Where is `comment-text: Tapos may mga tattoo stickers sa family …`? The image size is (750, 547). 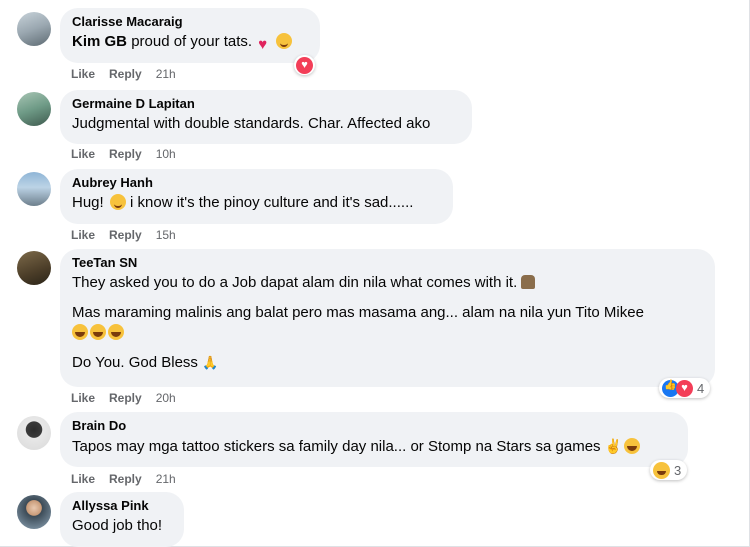
comment-text: Tapos may mga tattoo stickers sa family … is located at coordinates (374, 446).